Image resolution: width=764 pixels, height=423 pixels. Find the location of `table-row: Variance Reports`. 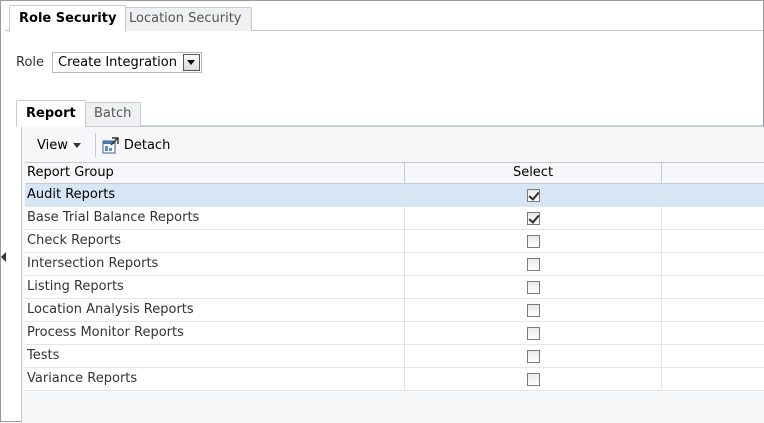

table-row: Variance Reports is located at coordinates (394, 379).